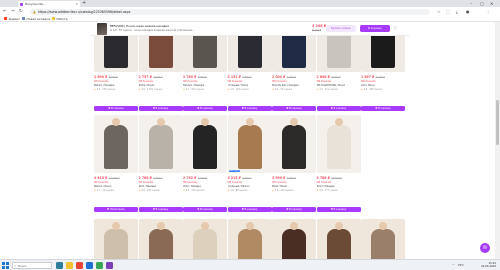  I want to click on taskbar-clock: 15:21 22.04.2024, so click(488, 266).